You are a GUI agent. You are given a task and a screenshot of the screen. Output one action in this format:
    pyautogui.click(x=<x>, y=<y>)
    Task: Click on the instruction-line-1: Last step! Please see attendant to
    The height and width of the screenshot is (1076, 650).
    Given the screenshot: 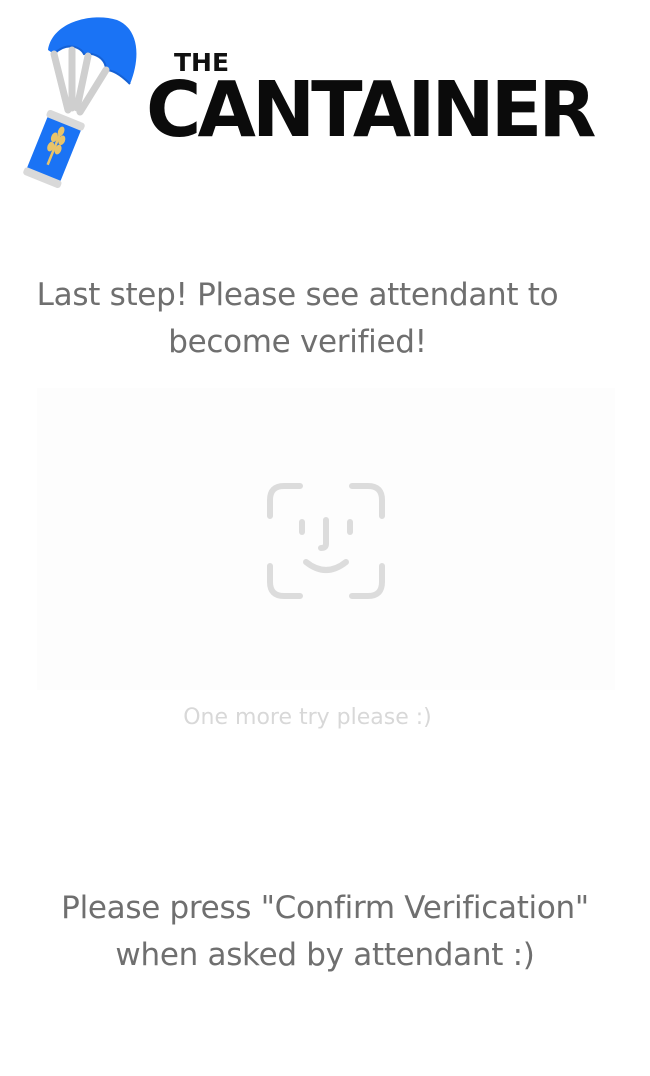 What is the action you would take?
    pyautogui.click(x=297, y=295)
    